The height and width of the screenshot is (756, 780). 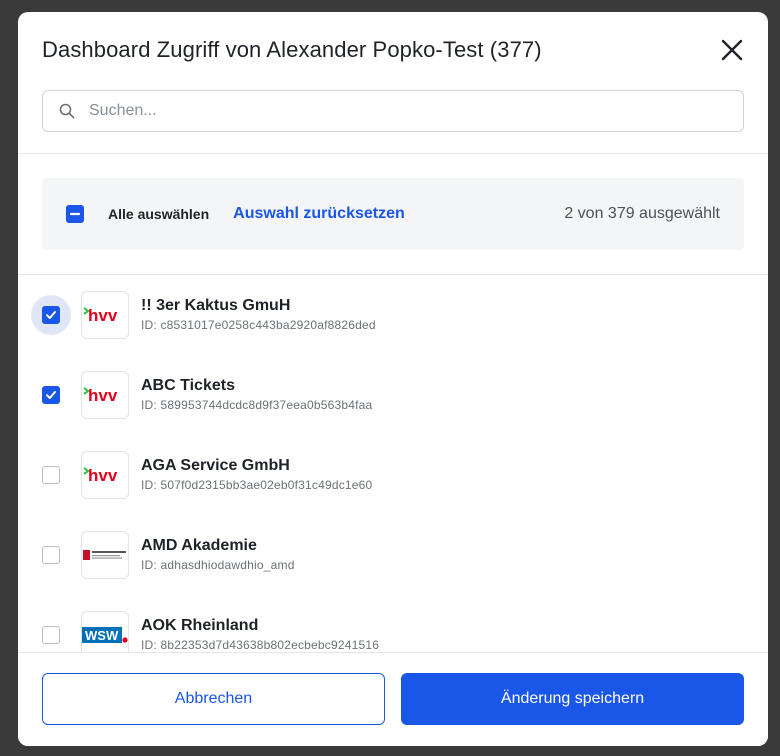 What do you see at coordinates (393, 555) in the screenshot?
I see `list-item: AMD Akademie ID: adhasdhiodawdhio_amd` at bounding box center [393, 555].